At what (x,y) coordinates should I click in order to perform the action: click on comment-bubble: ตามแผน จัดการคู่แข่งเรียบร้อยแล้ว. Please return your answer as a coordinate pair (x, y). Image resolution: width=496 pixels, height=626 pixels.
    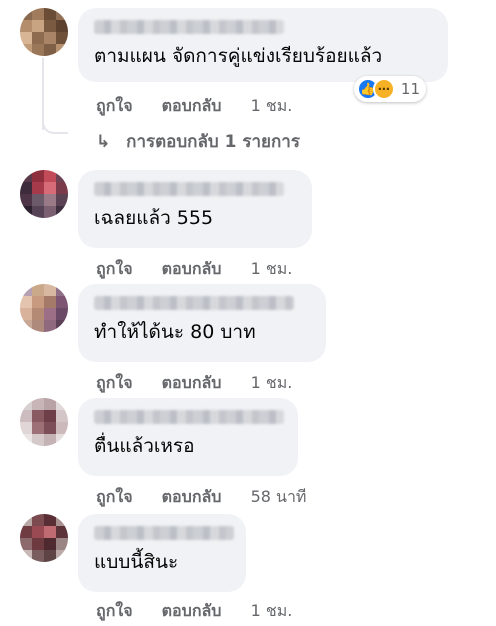
    Looking at the image, I should click on (263, 45).